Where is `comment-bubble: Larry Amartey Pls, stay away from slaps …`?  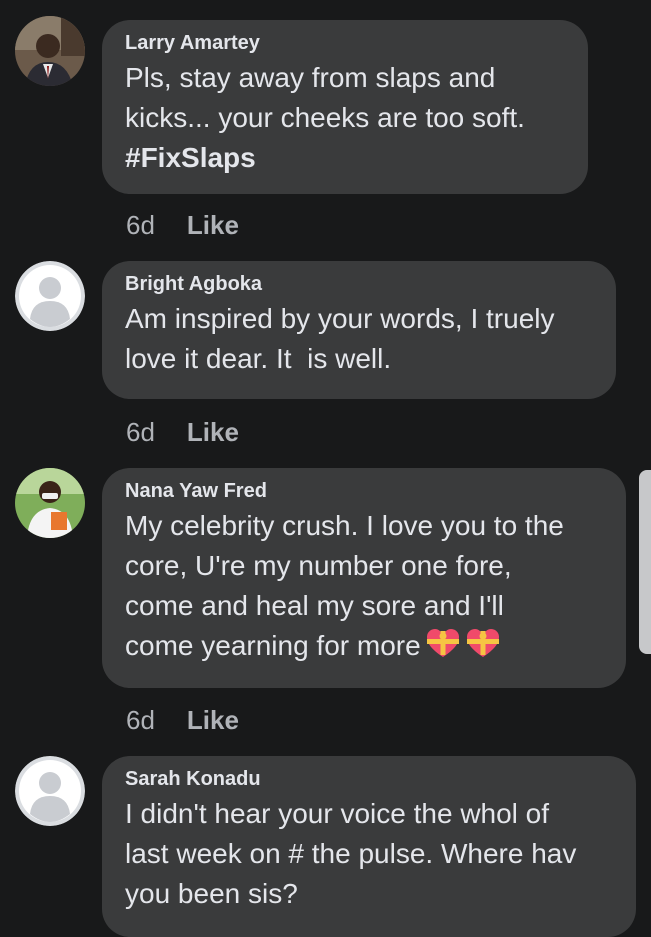
comment-bubble: Larry Amartey Pls, stay away from slaps … is located at coordinates (345, 107).